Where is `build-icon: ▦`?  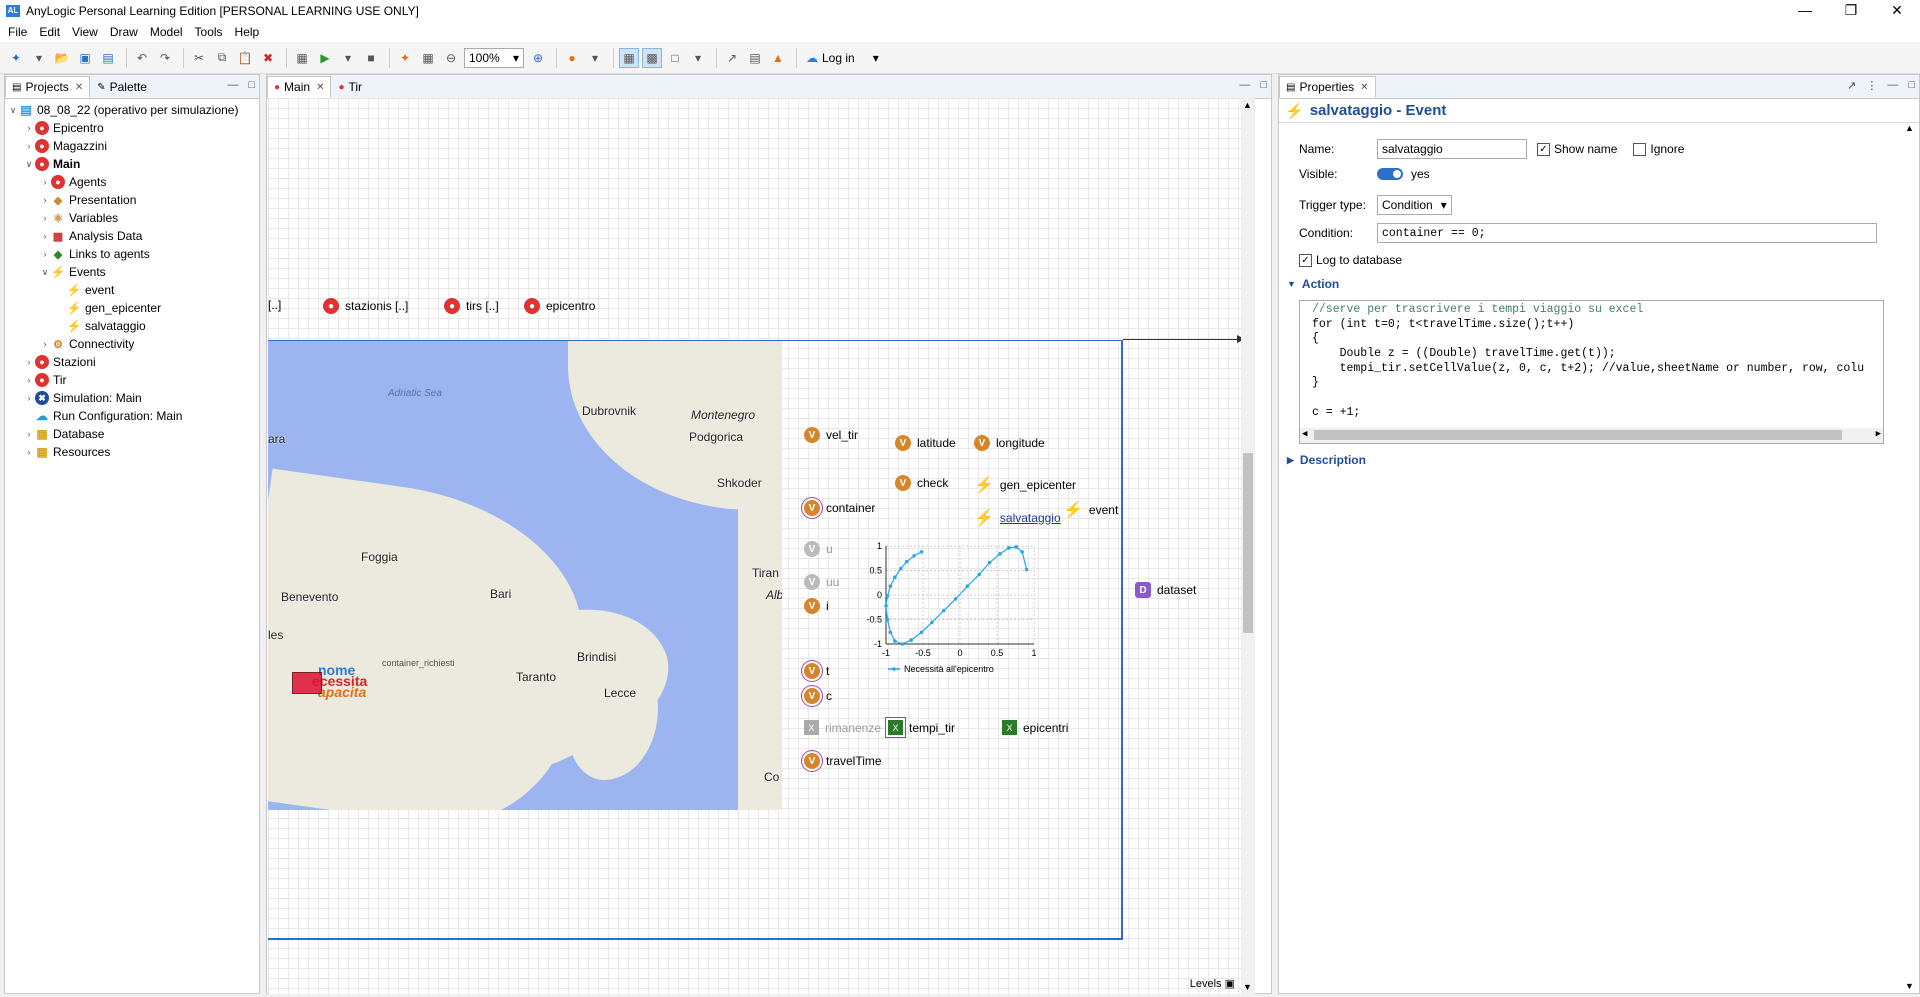
build-icon: ▦ is located at coordinates (302, 58).